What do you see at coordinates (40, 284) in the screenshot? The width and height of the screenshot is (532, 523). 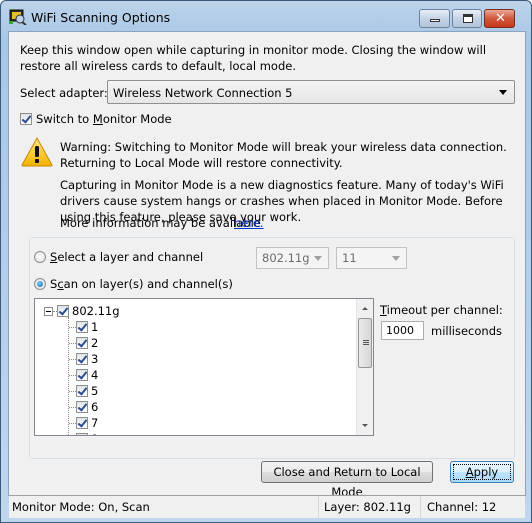 I see `scan-radio` at bounding box center [40, 284].